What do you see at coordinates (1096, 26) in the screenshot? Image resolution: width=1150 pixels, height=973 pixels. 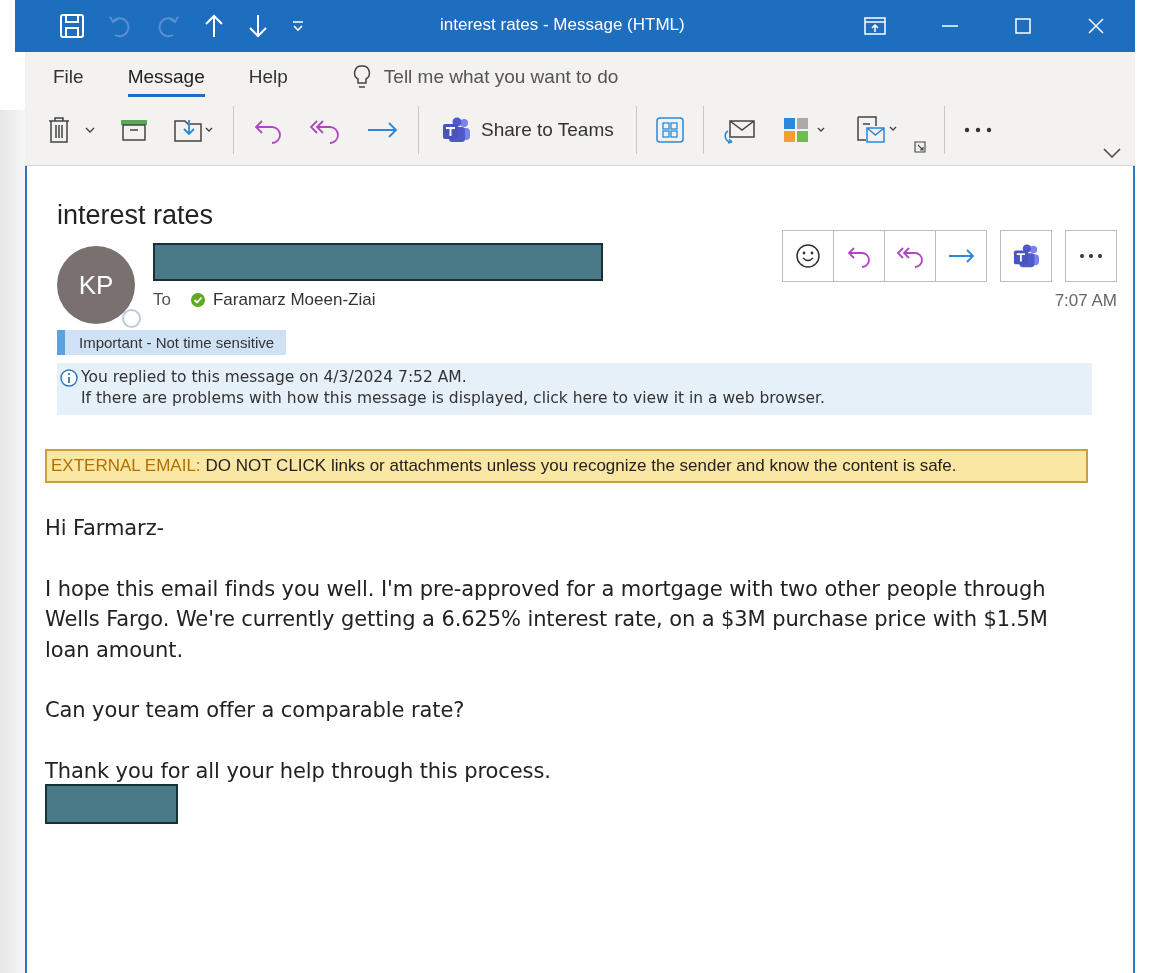 I see `close-icon` at bounding box center [1096, 26].